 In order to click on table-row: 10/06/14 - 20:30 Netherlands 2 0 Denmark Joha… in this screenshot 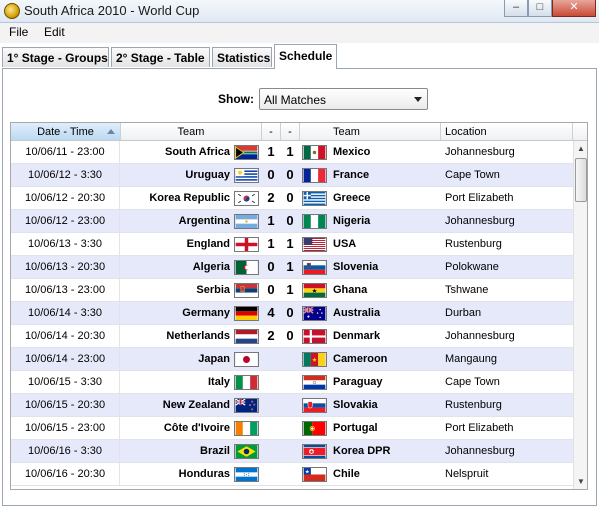, I will do `click(292, 336)`.